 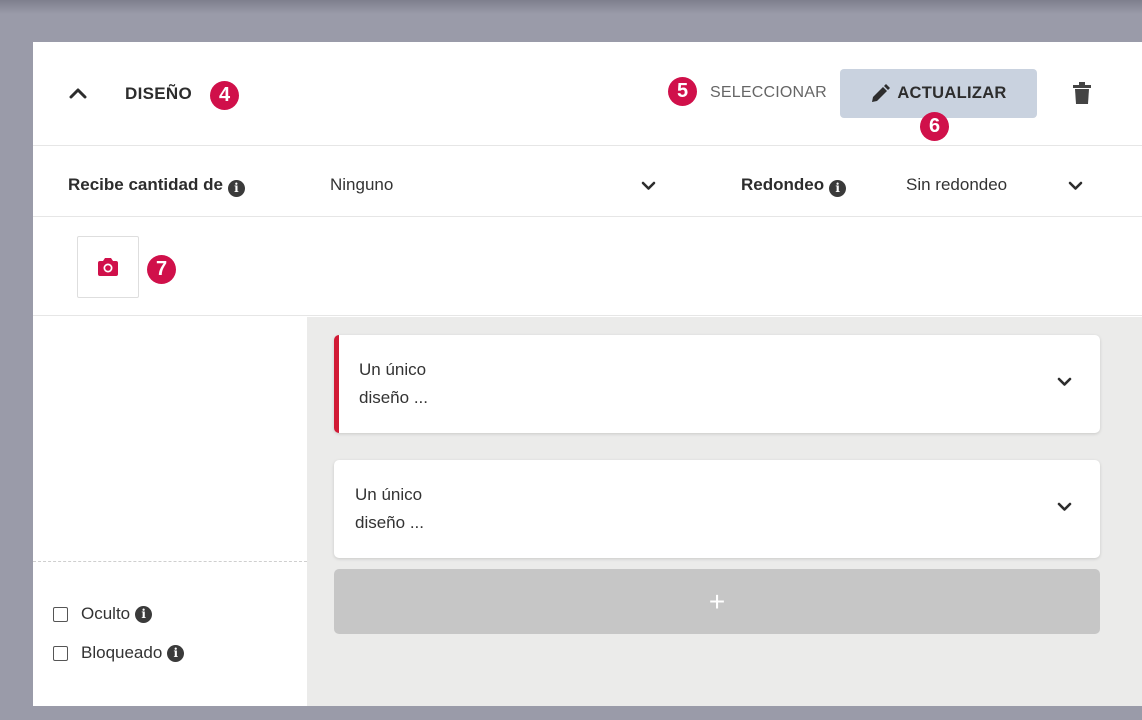 I want to click on pencil-icon, so click(x=881, y=92).